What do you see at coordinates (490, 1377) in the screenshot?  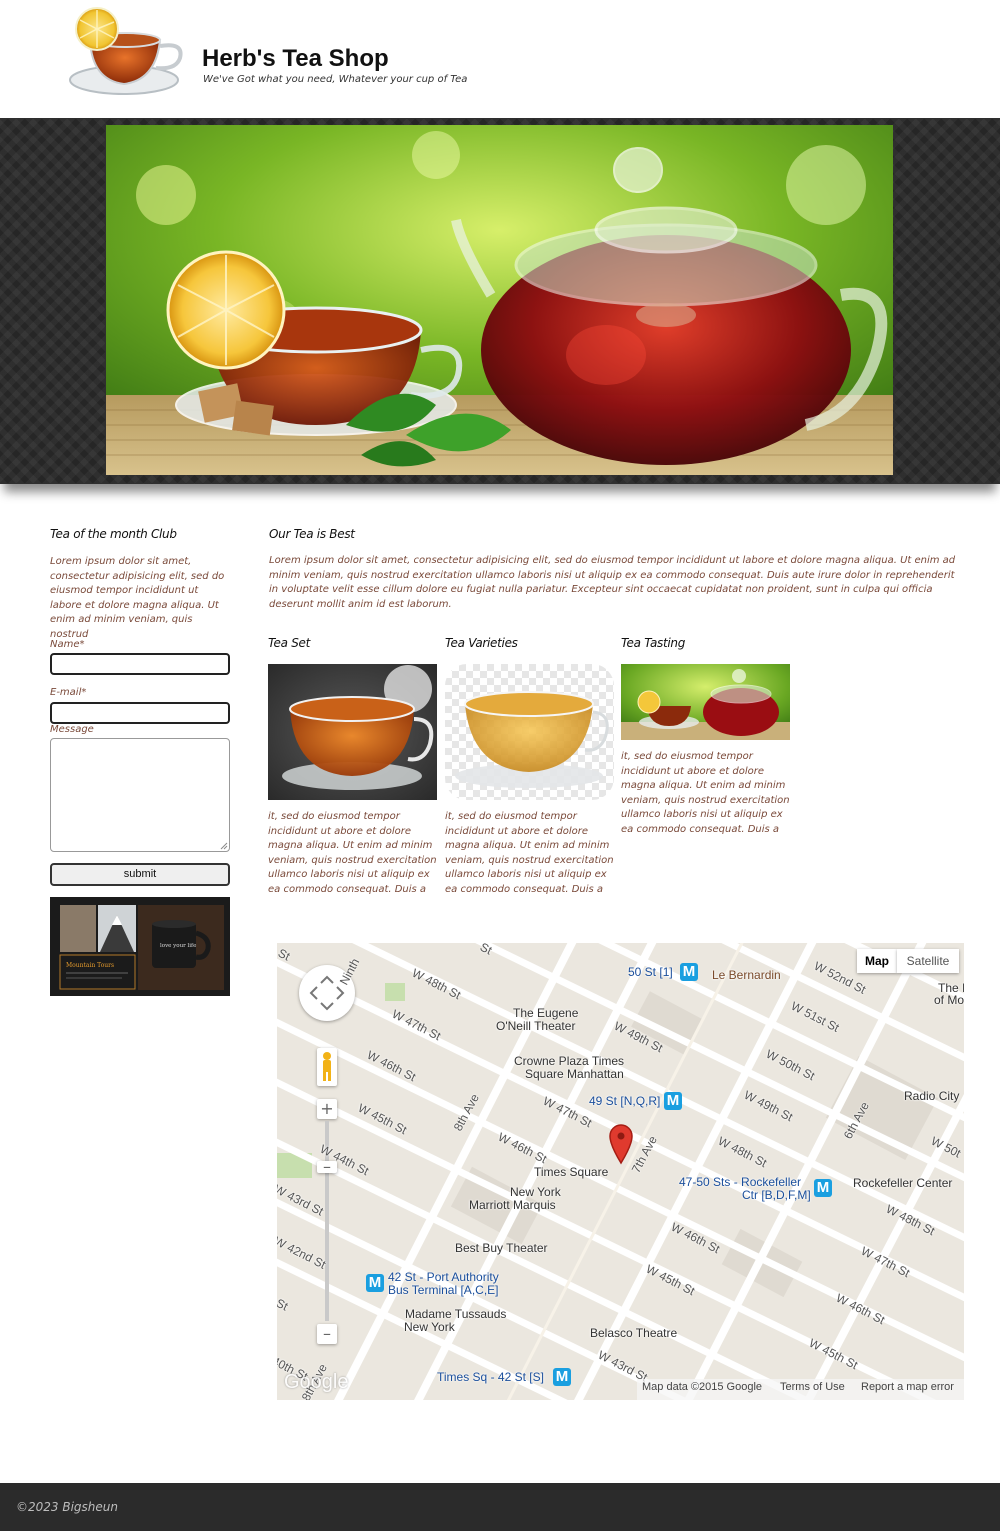 I see `station-times-sq-42-st: Times Sq - 42 St [S]` at bounding box center [490, 1377].